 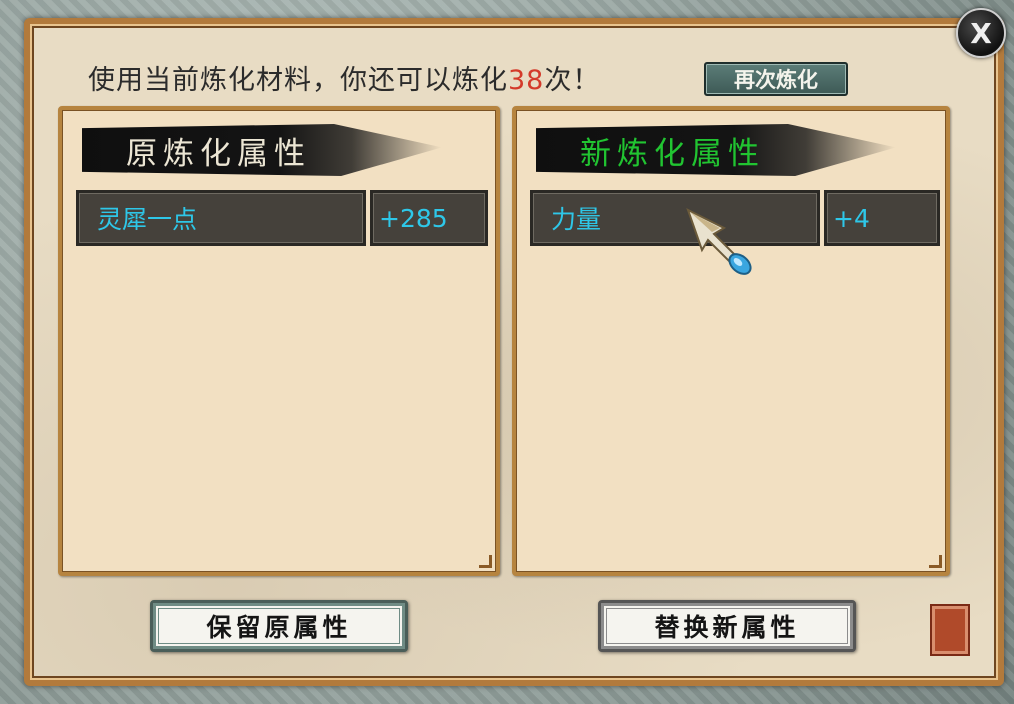 I want to click on remaining-count: 38, so click(x=526, y=80).